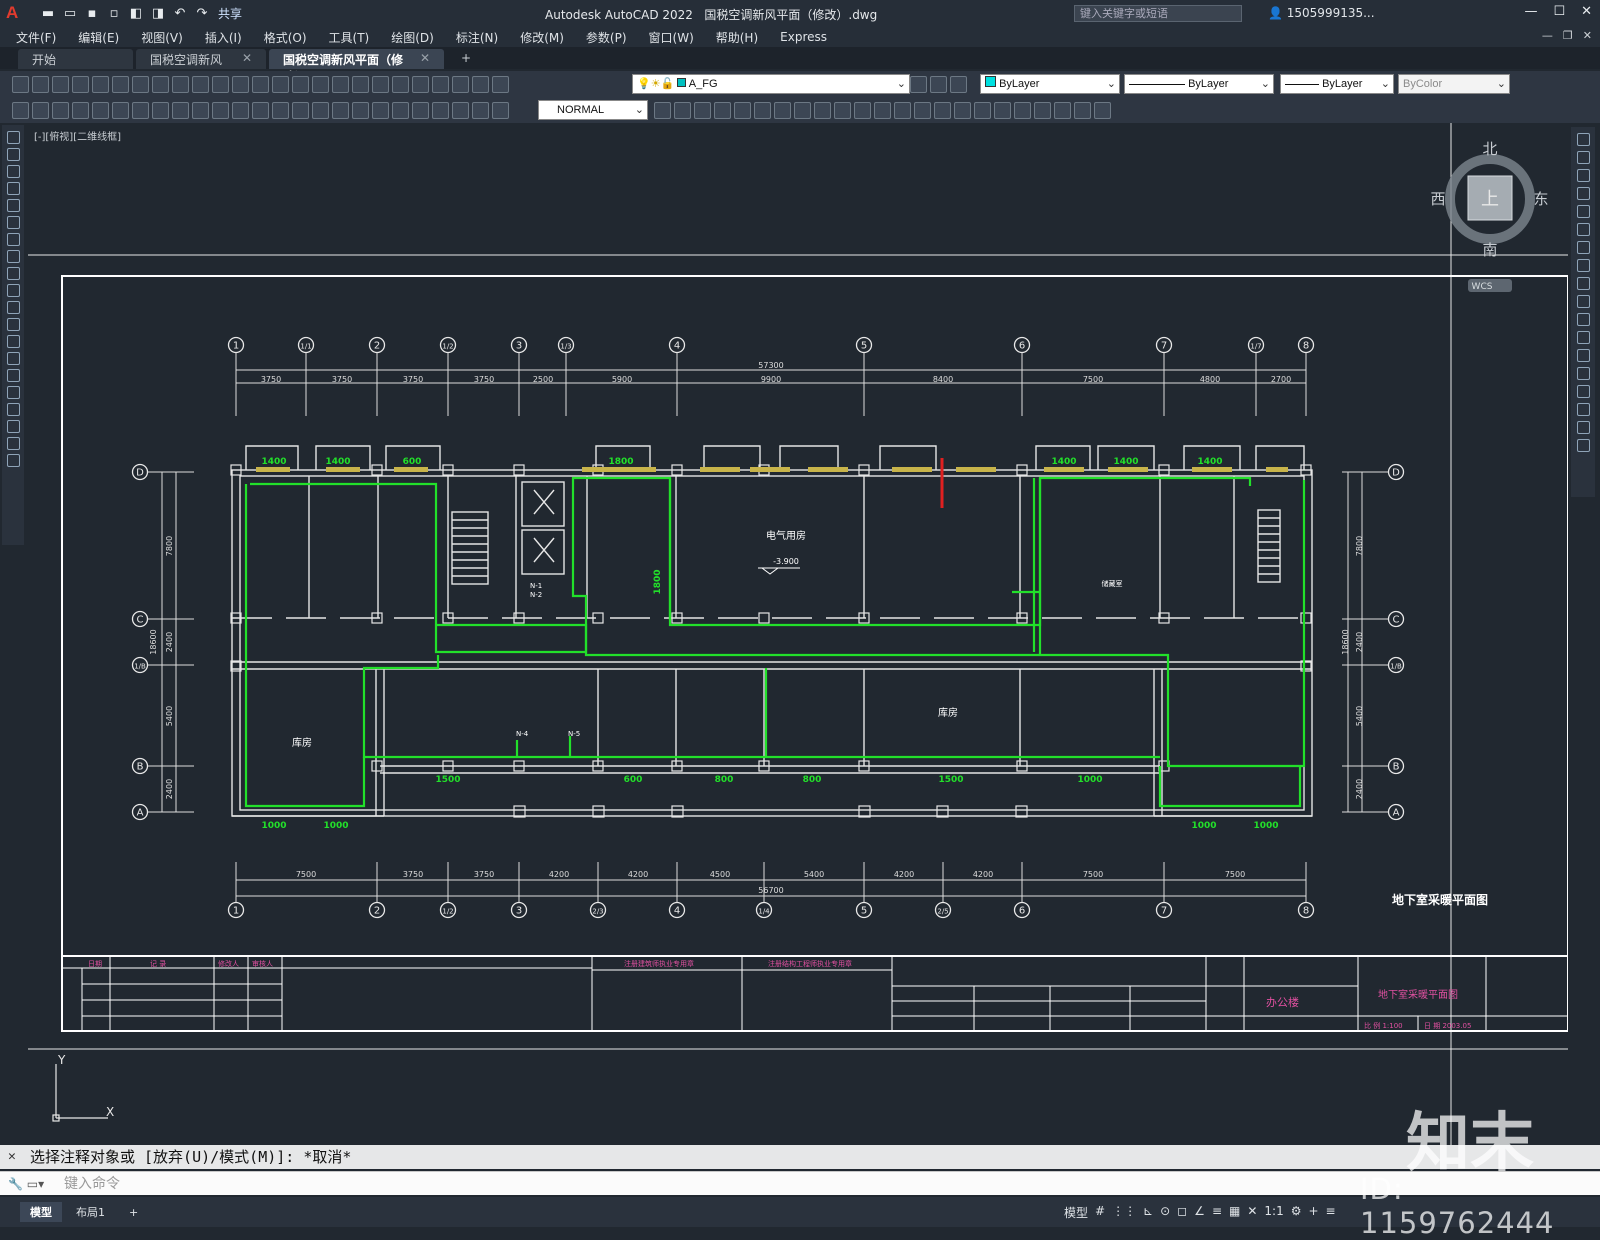 The width and height of the screenshot is (1600, 1240). What do you see at coordinates (500, 110) in the screenshot?
I see `dim-edit2-icon` at bounding box center [500, 110].